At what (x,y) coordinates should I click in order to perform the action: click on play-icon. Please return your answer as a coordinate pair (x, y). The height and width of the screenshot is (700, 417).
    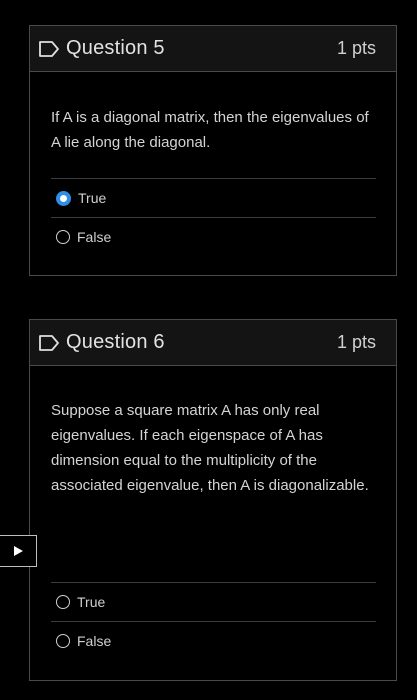
    Looking at the image, I should click on (18, 551).